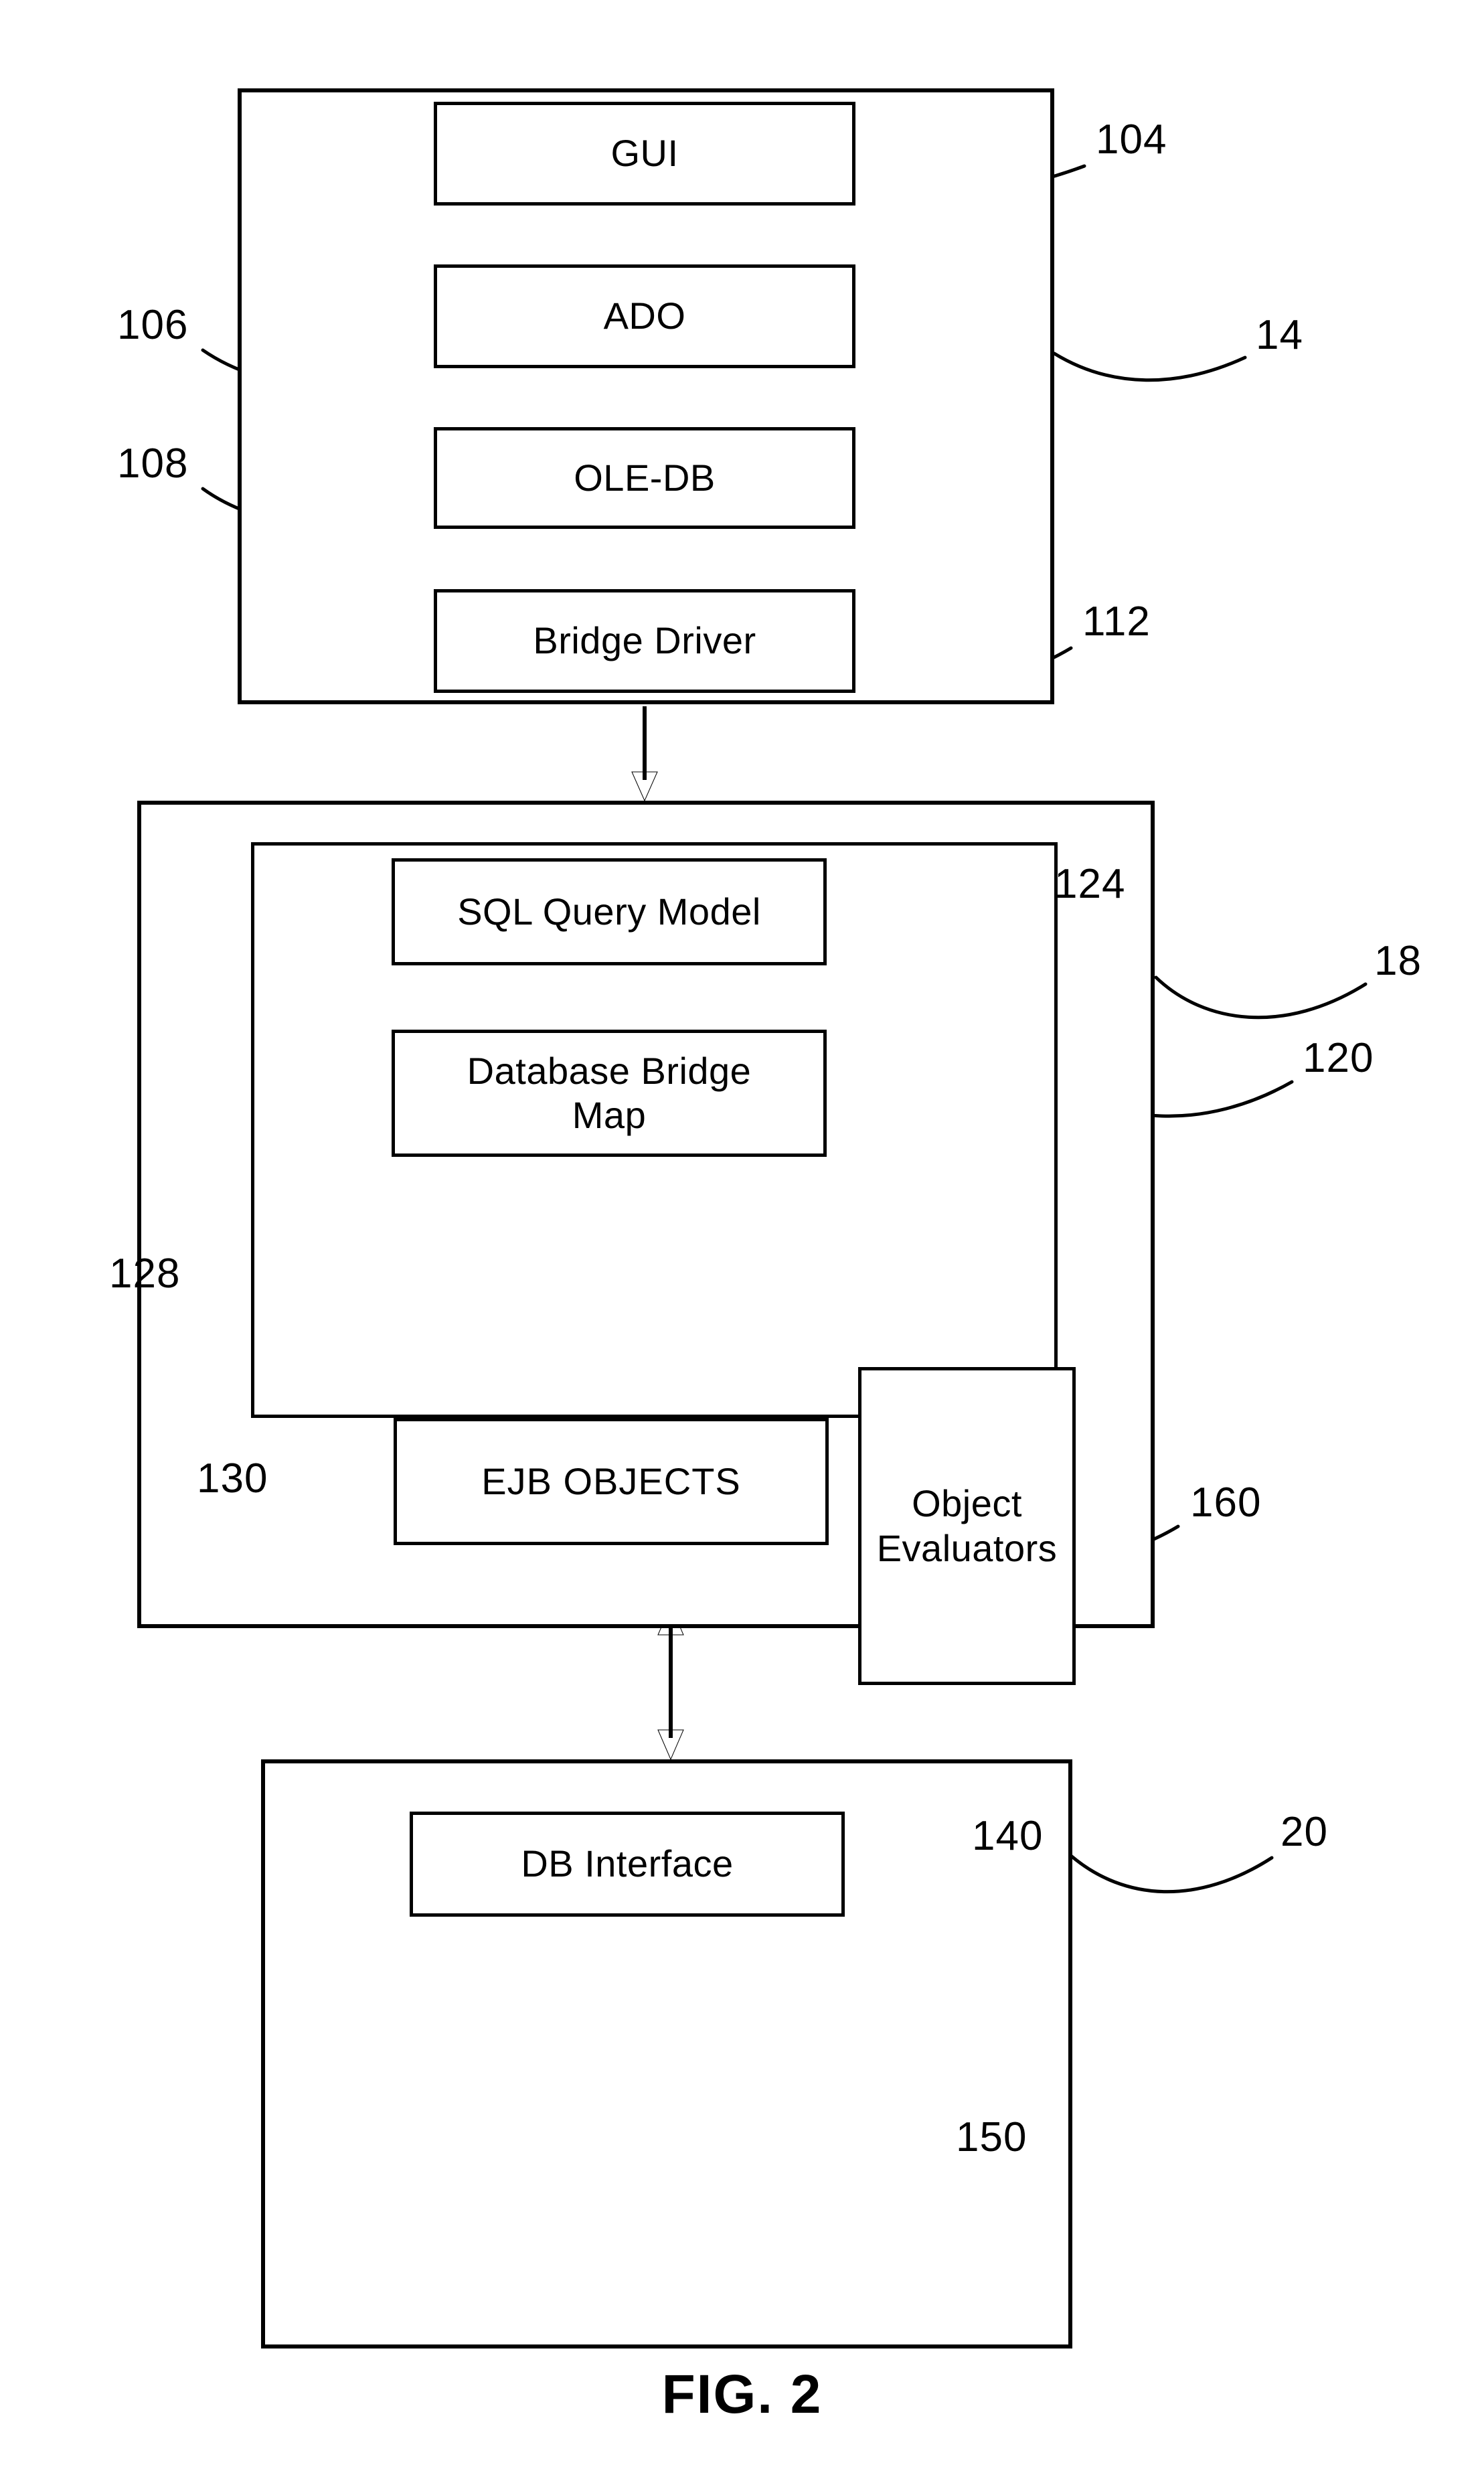  I want to click on ado-label: ADO, so click(644, 316).